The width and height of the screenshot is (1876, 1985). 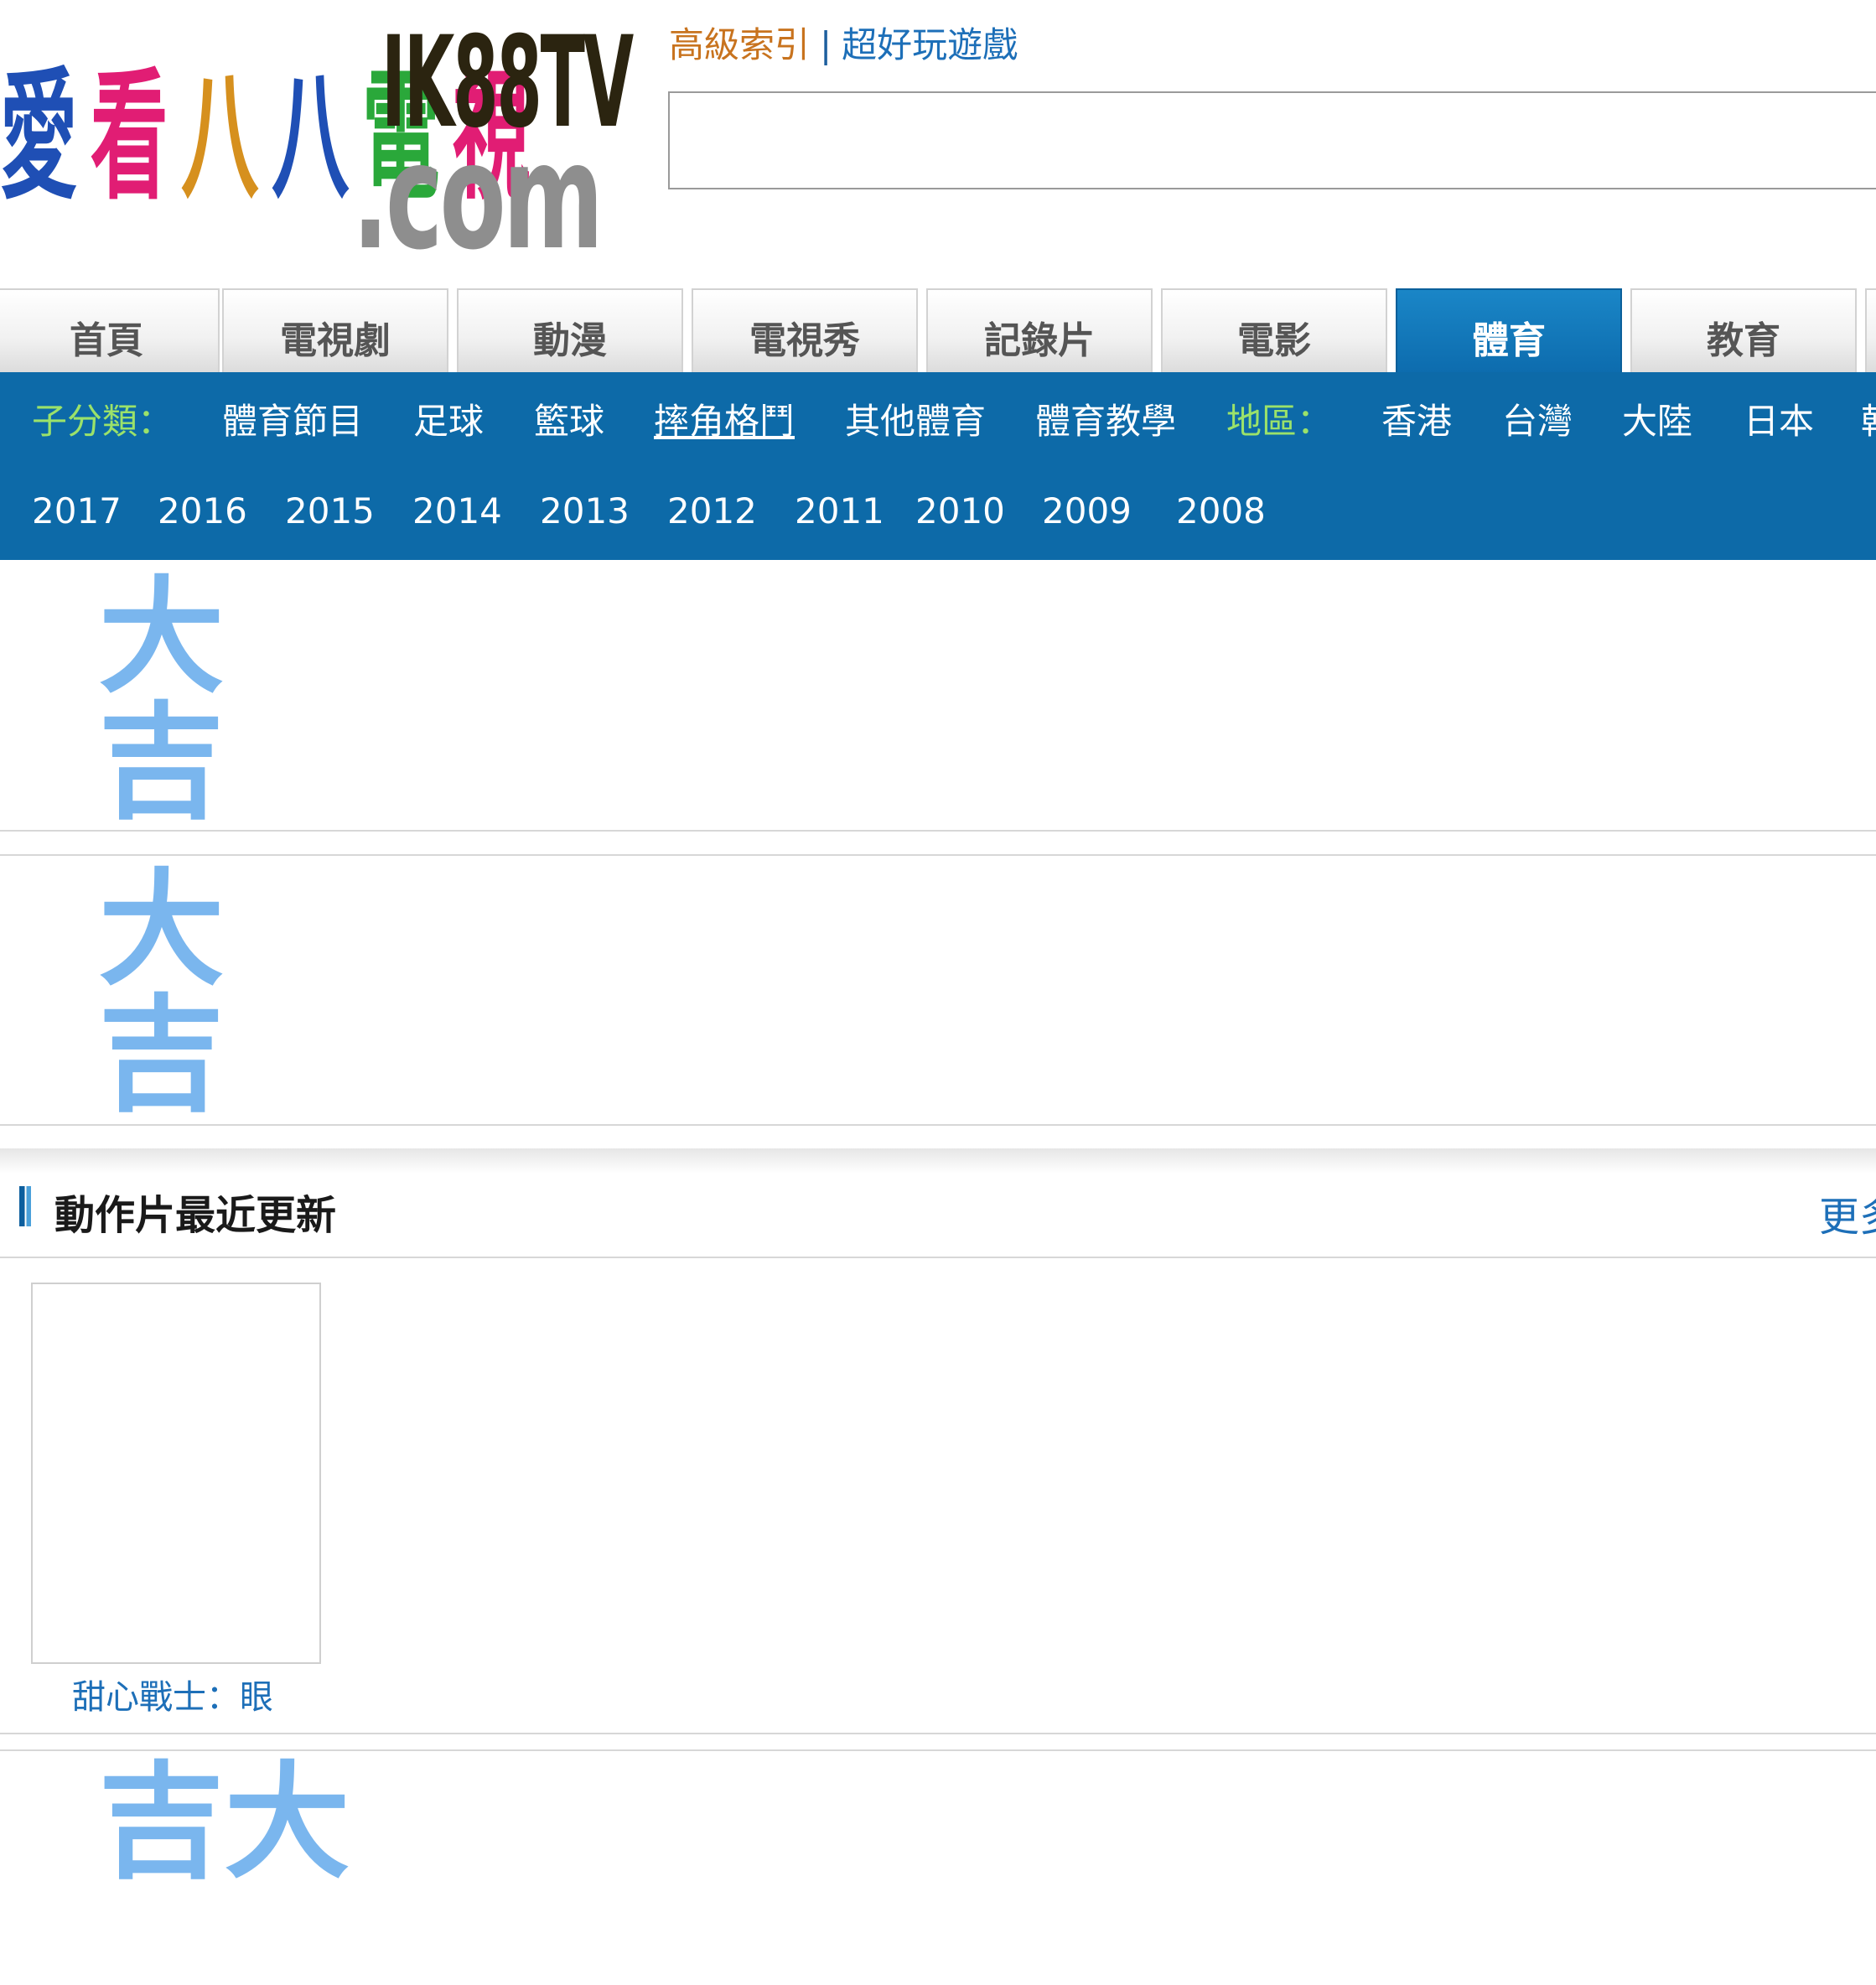 What do you see at coordinates (330, 510) in the screenshot?
I see `year-item: 2015` at bounding box center [330, 510].